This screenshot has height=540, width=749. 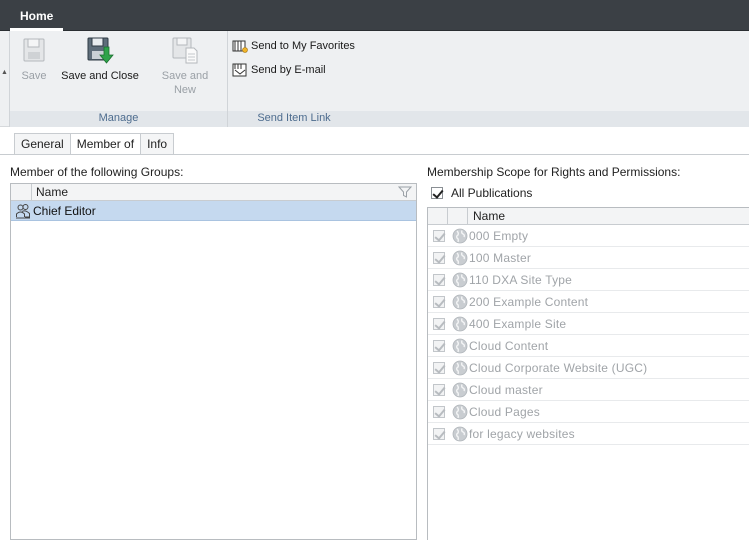 What do you see at coordinates (529, 302) in the screenshot?
I see `publication-name: 200 Example Content` at bounding box center [529, 302].